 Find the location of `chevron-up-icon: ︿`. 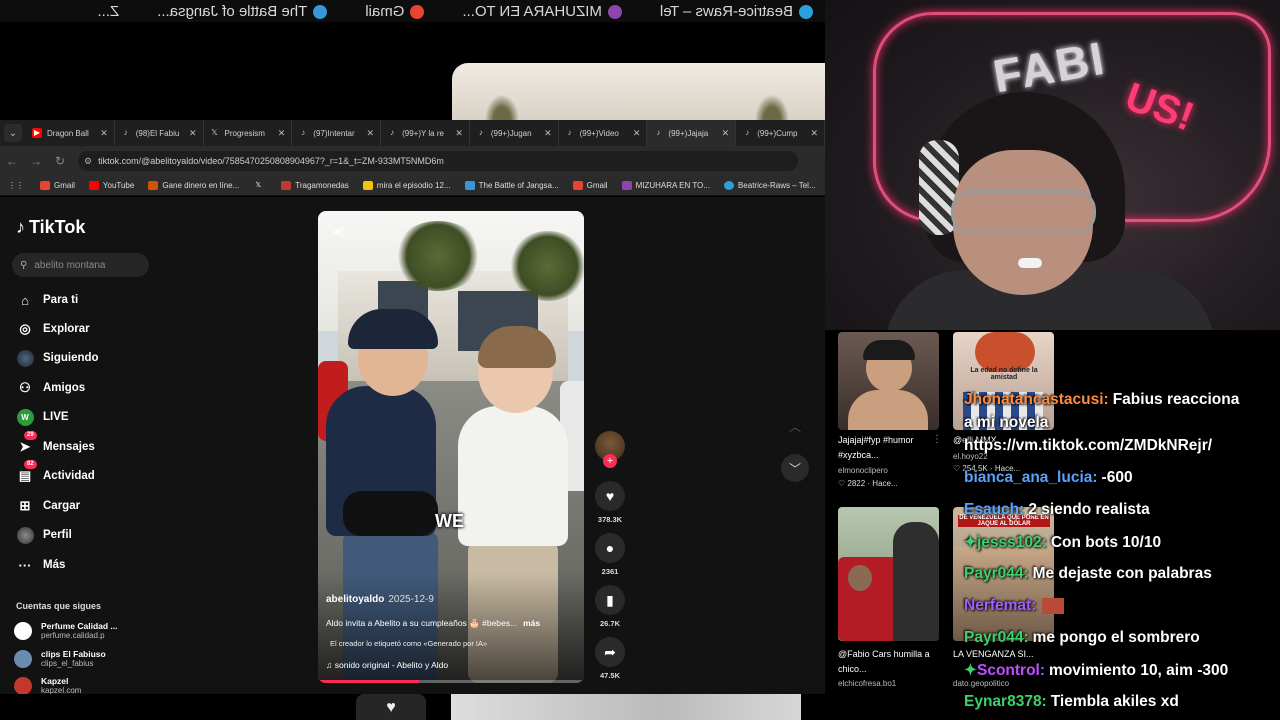

chevron-up-icon: ︿ is located at coordinates (795, 426).